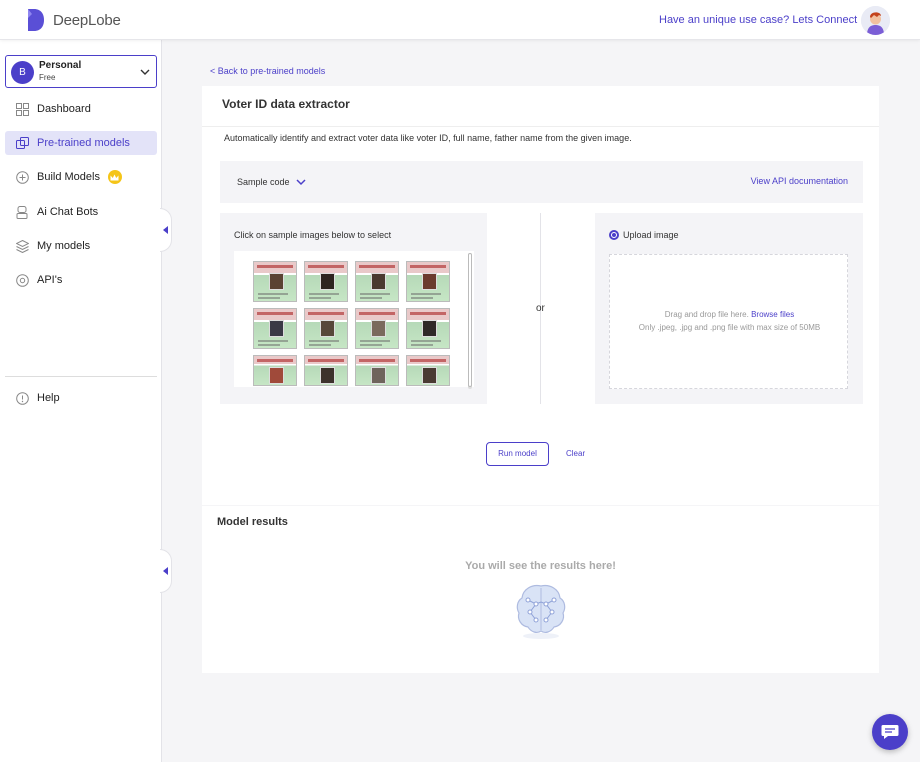 This screenshot has width=920, height=762. Describe the element at coordinates (286, 104) in the screenshot. I see `page-title: Voter ID data extractor` at that location.